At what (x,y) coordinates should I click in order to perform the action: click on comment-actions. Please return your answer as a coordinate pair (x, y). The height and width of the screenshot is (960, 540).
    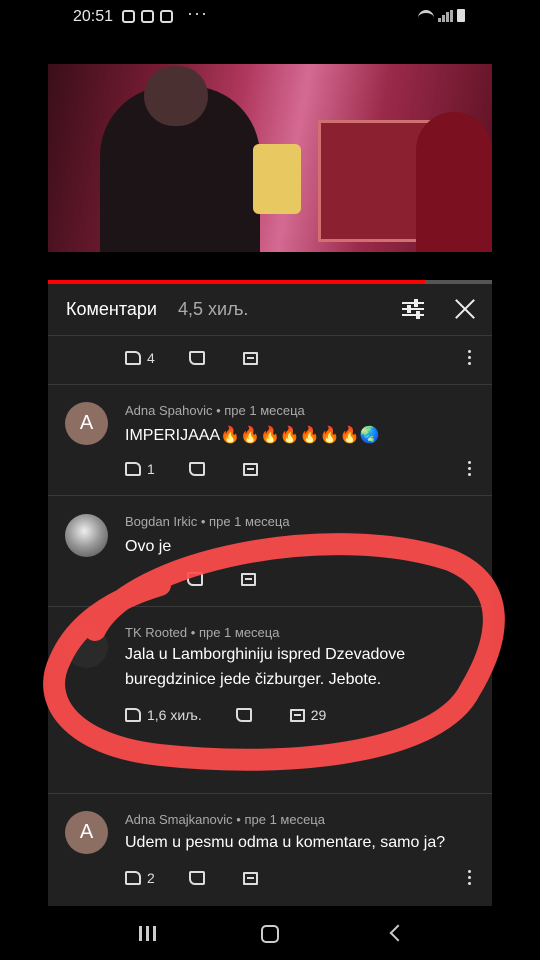
    Looking at the image, I should click on (190, 579).